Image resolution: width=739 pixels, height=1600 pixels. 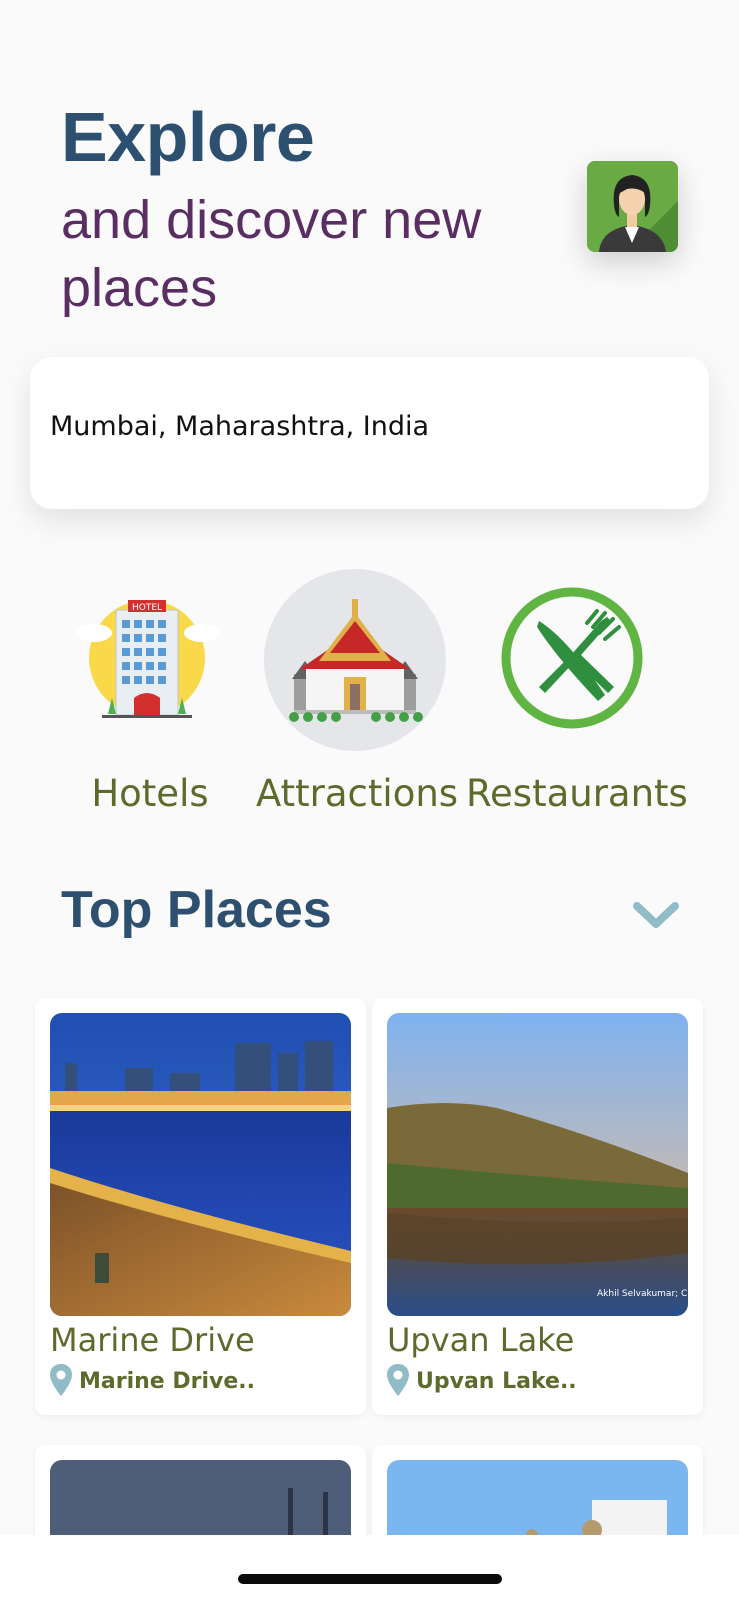 I want to click on avatar, so click(x=632, y=206).